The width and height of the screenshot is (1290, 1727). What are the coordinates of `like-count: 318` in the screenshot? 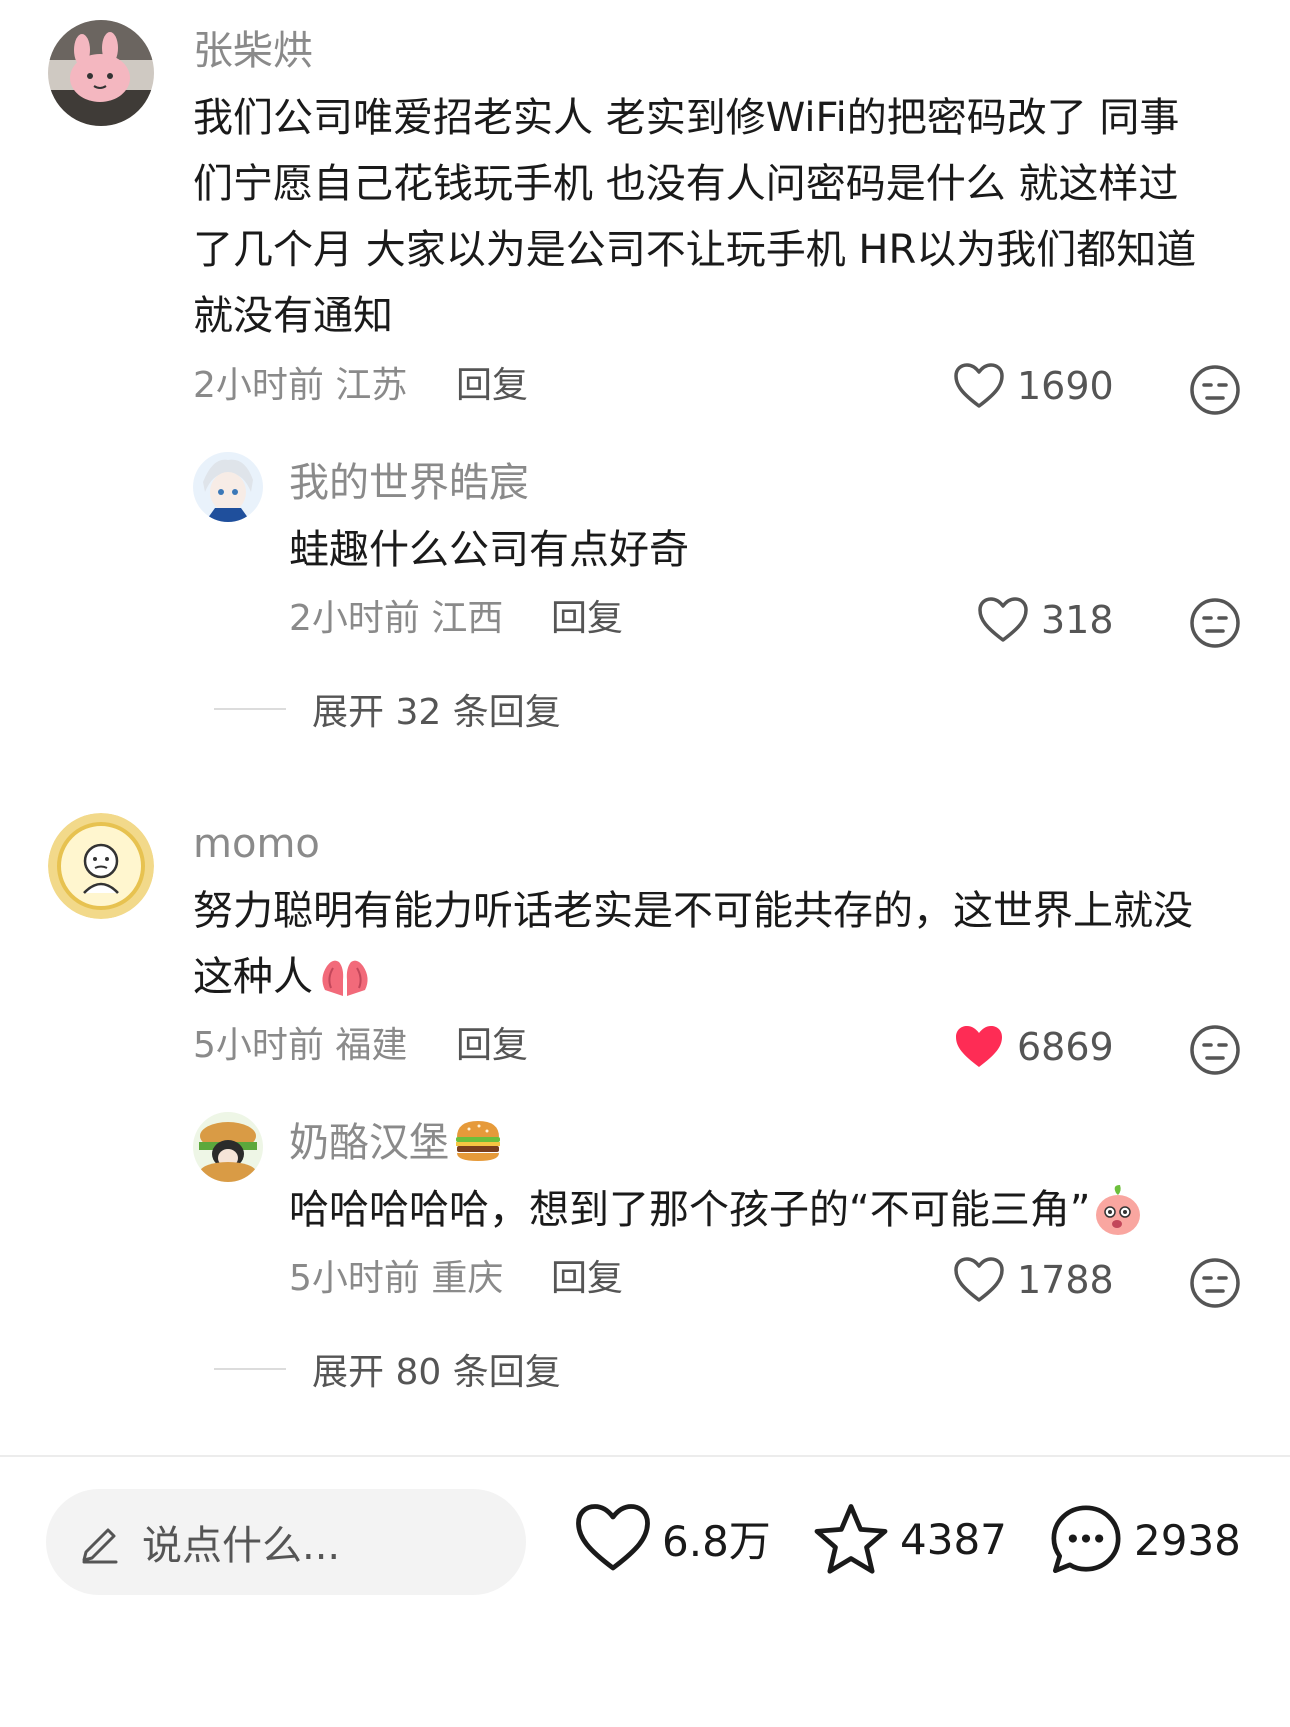 It's located at (1077, 620).